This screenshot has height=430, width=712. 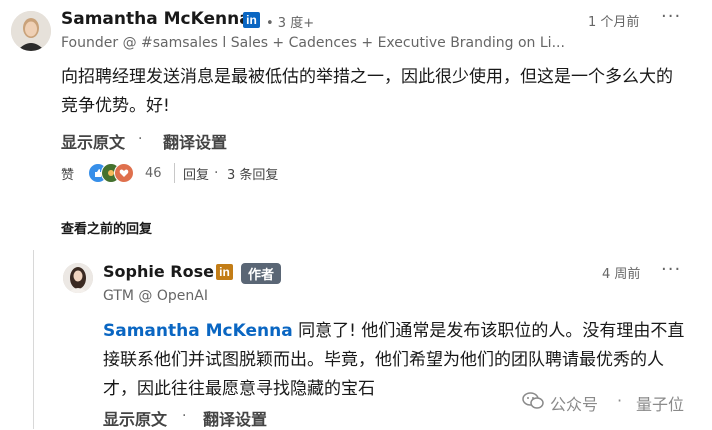 What do you see at coordinates (574, 404) in the screenshot?
I see `watermark-source: 公众号` at bounding box center [574, 404].